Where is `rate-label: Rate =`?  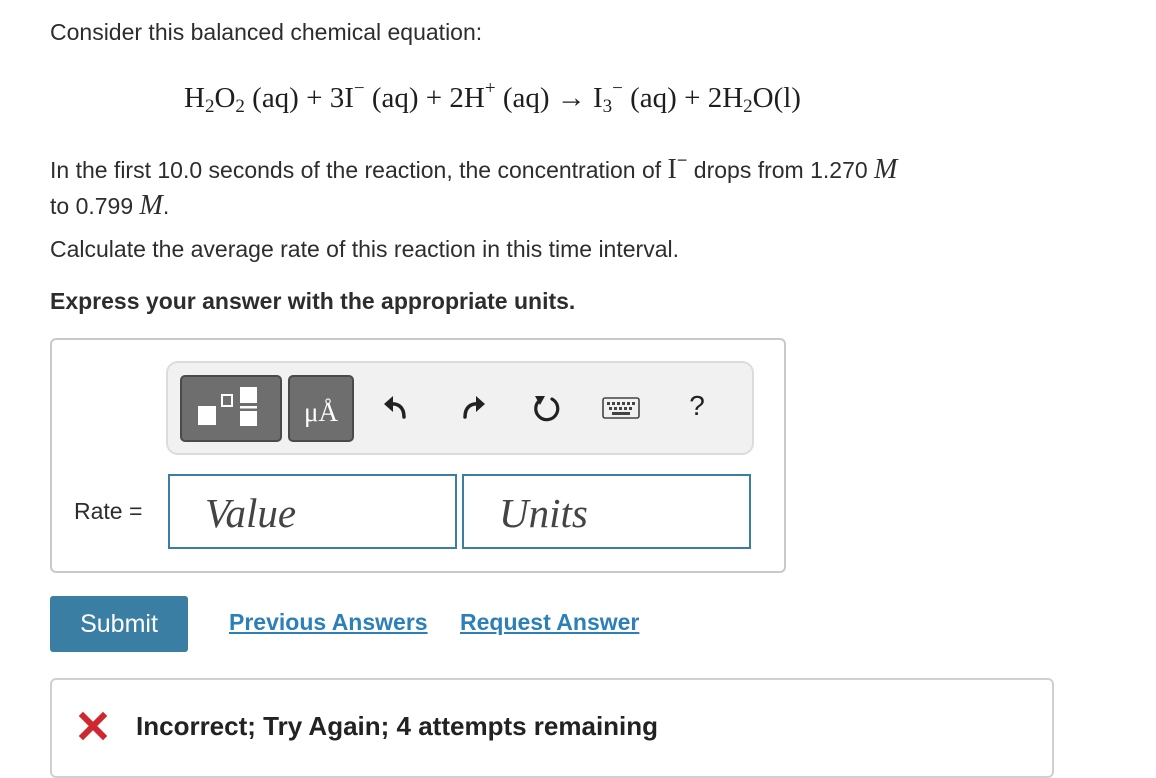
rate-label: Rate = is located at coordinates (108, 511).